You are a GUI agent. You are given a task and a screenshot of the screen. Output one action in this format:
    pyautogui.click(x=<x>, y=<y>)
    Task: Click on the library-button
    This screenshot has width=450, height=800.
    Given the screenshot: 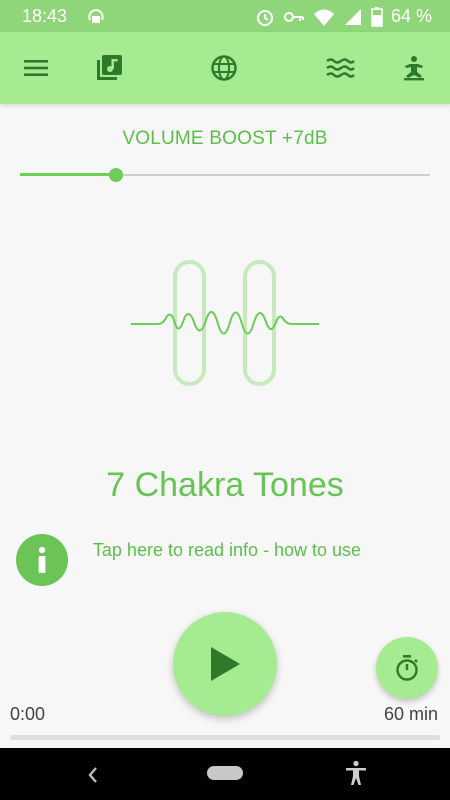 What is the action you would take?
    pyautogui.click(x=109, y=68)
    